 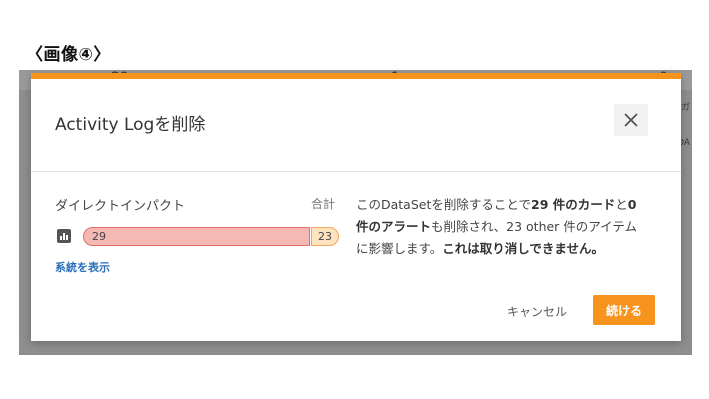 I want to click on card-count: 29 件のカード, so click(x=573, y=204).